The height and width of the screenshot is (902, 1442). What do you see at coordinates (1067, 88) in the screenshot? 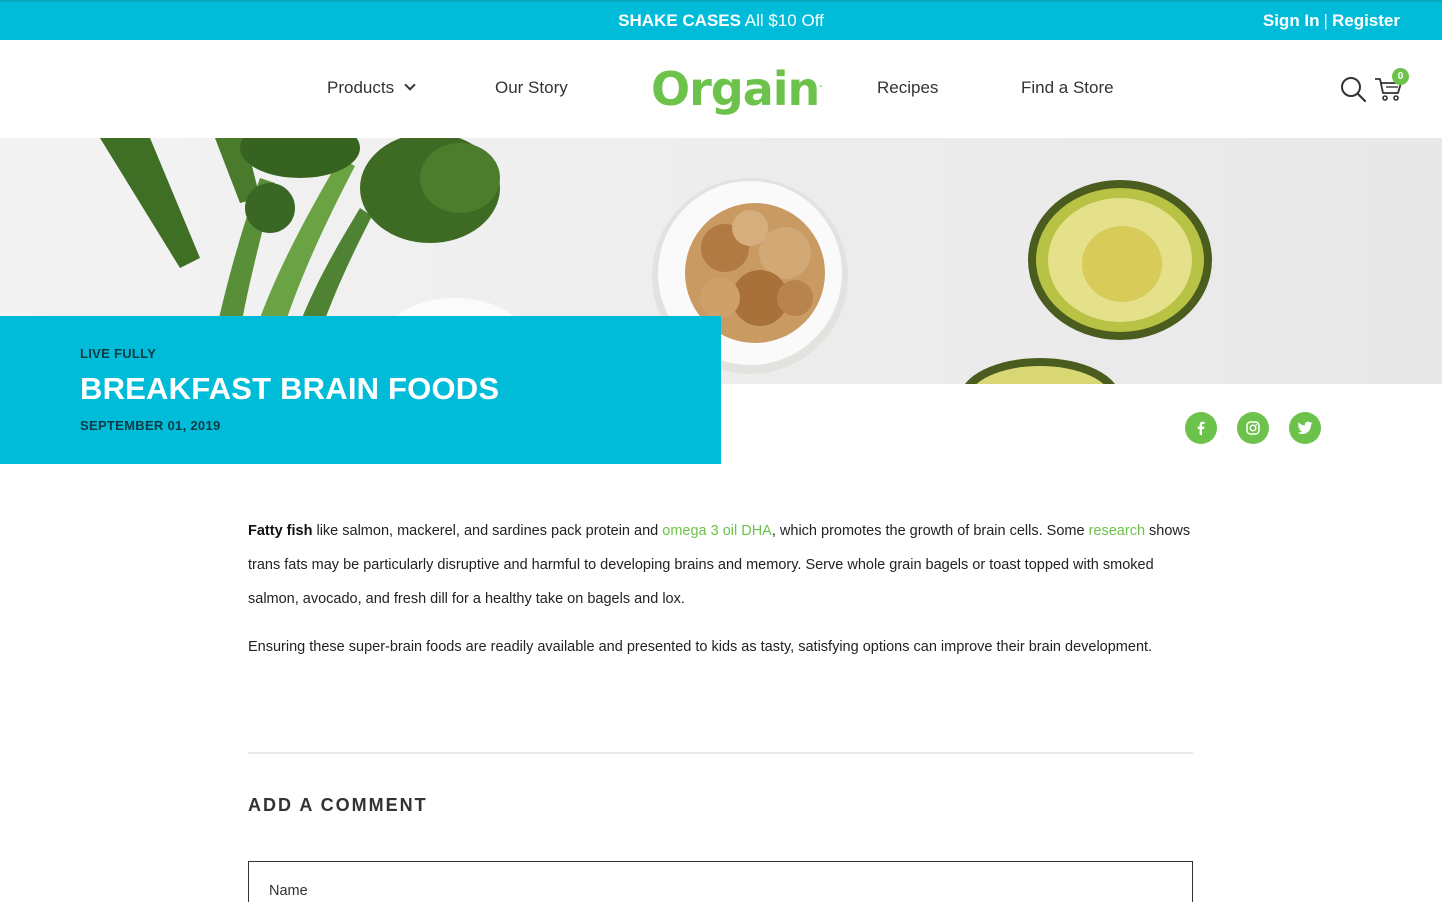
I see `nav-find-store: Find a Store` at bounding box center [1067, 88].